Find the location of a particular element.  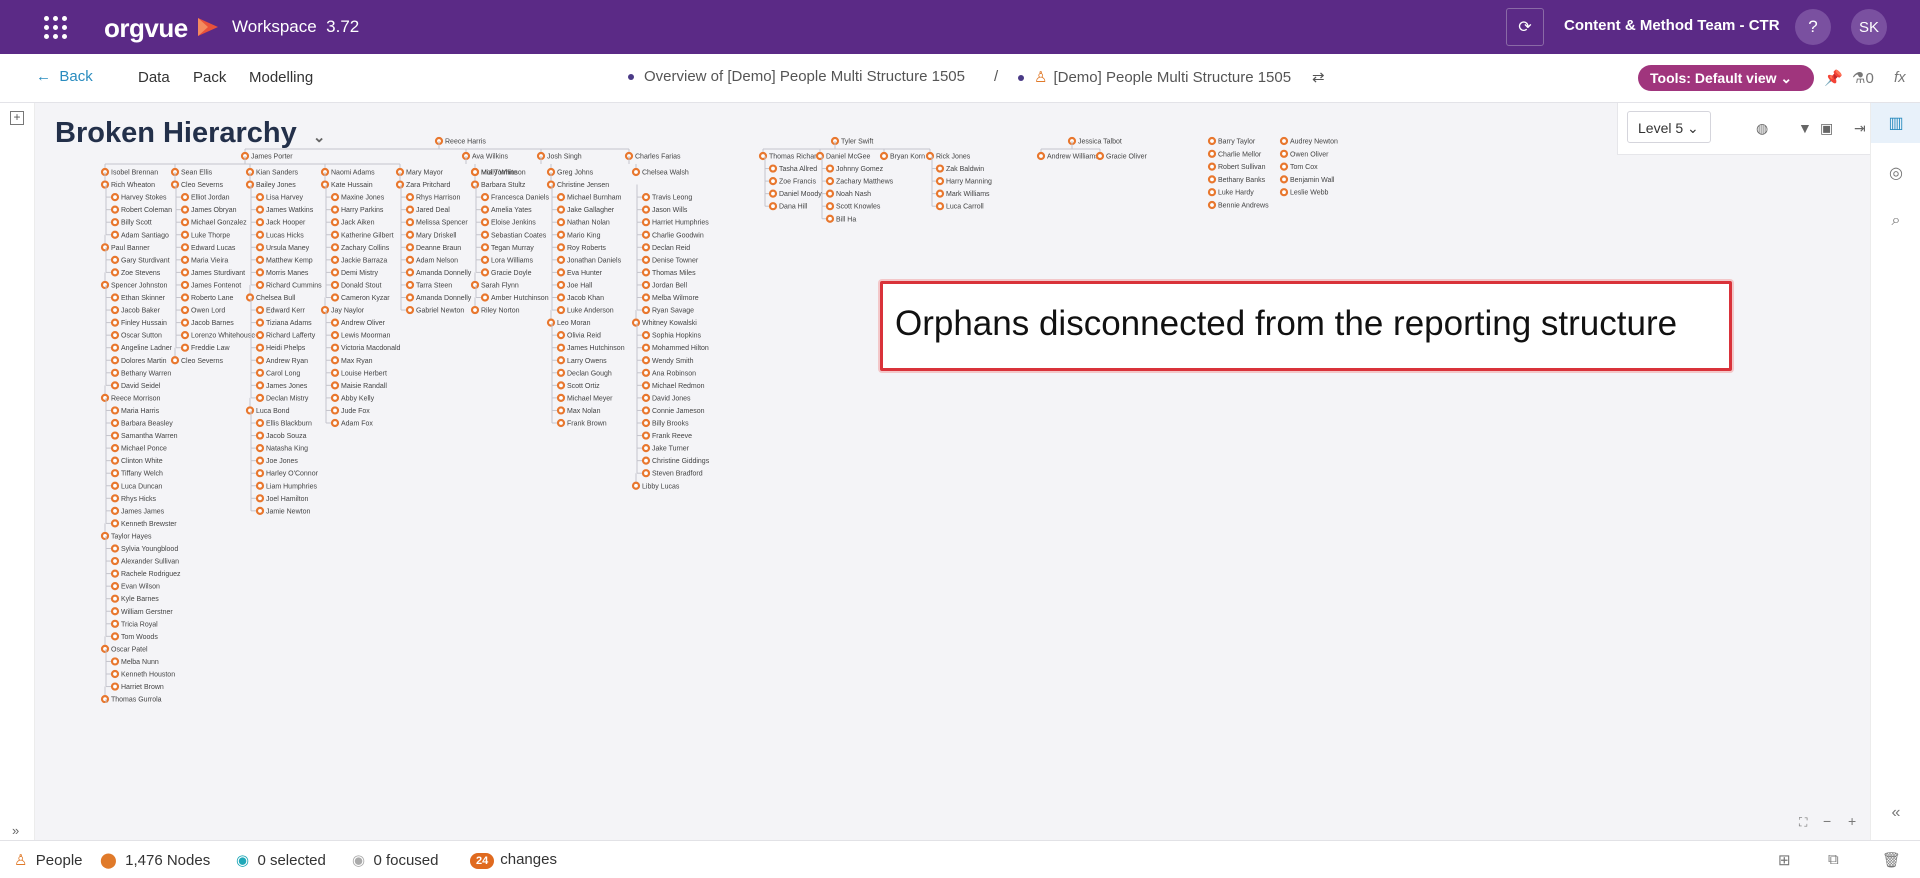

tree-node-label: Jonathan Daniels is located at coordinates (594, 260).